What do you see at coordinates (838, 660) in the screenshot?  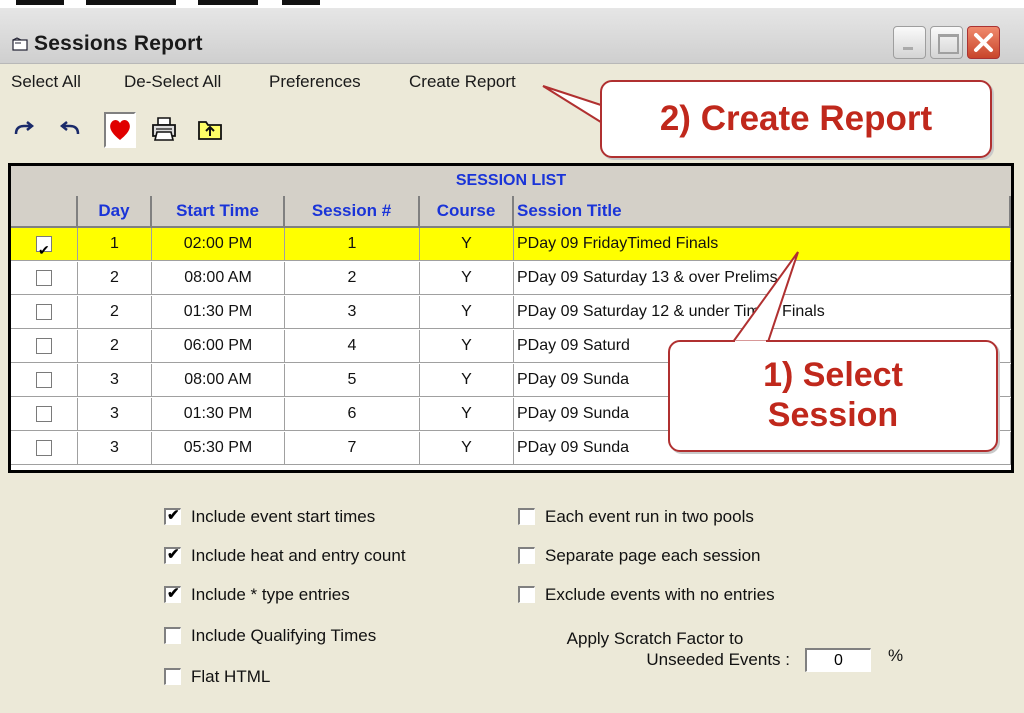 I see `scratch-factor-input: 0` at bounding box center [838, 660].